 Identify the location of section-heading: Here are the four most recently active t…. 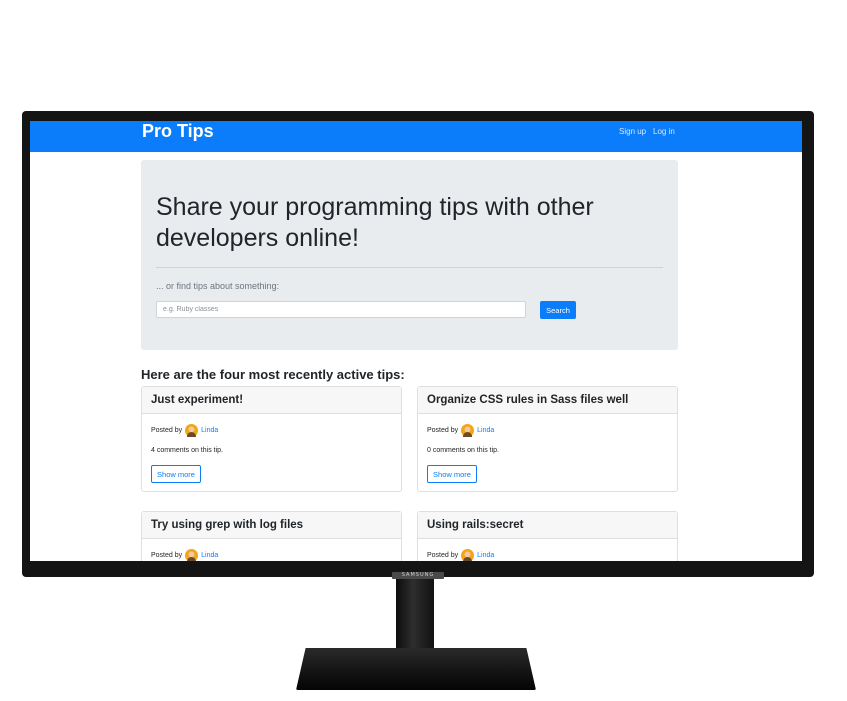
(273, 374).